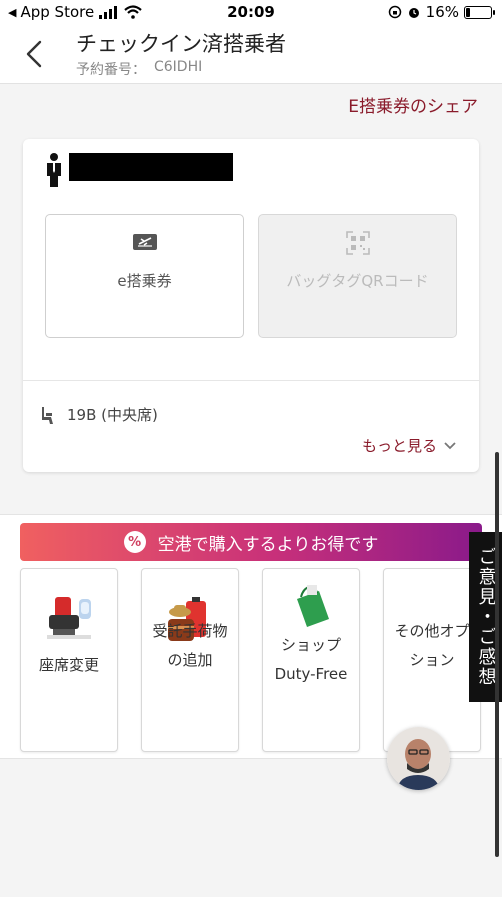  I want to click on shopping-bag-icon, so click(313, 606).